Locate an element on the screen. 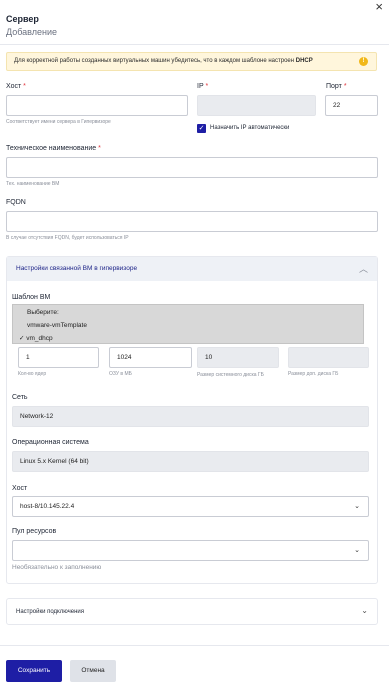  ip-input is located at coordinates (256, 105).